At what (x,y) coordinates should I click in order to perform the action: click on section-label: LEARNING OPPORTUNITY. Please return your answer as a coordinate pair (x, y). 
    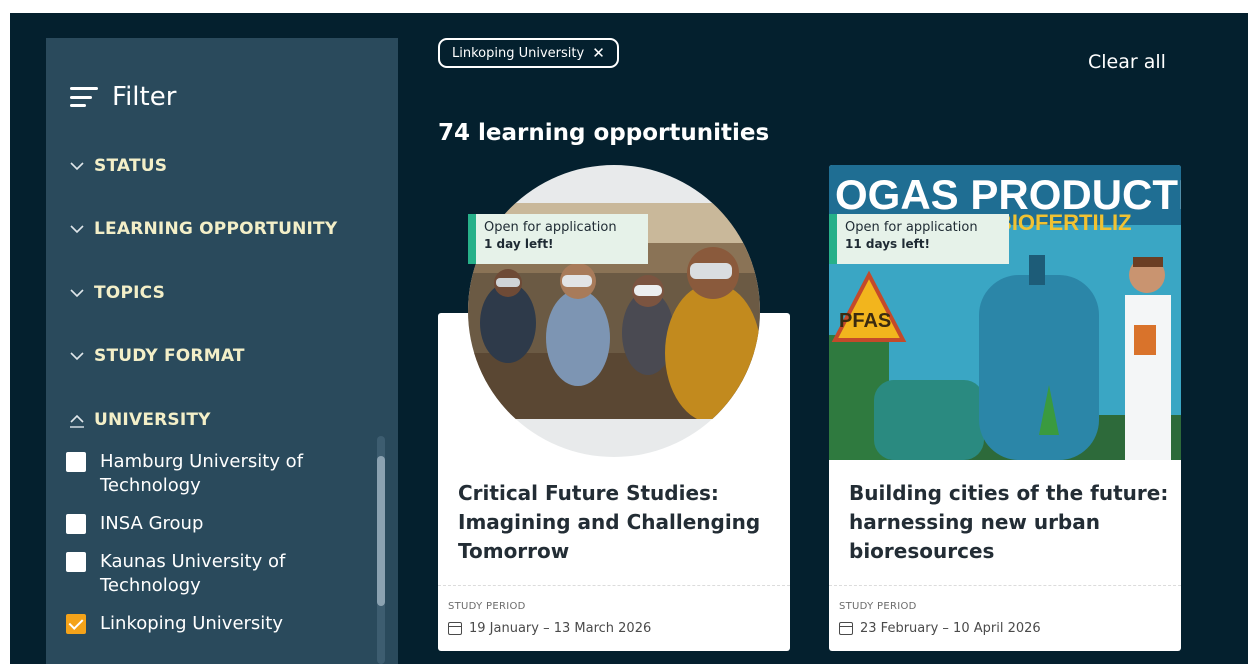
    Looking at the image, I should click on (216, 229).